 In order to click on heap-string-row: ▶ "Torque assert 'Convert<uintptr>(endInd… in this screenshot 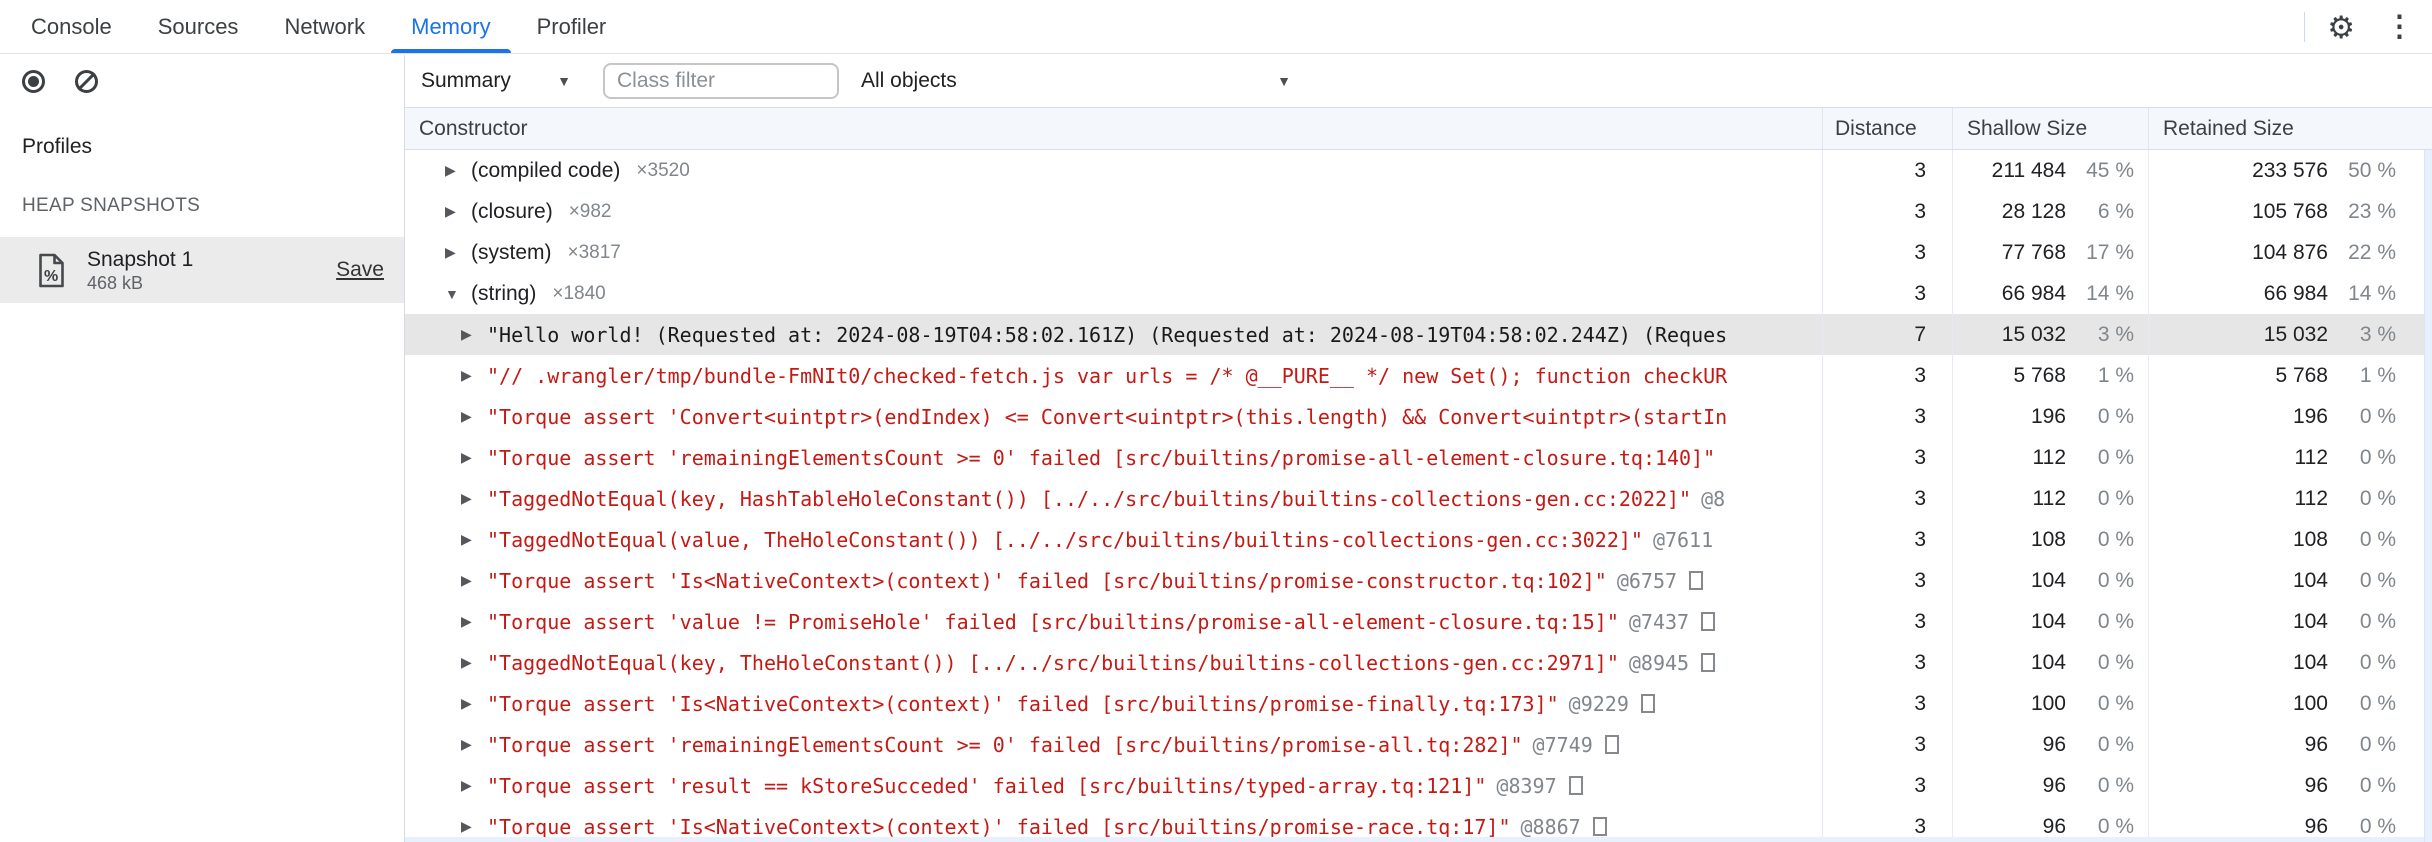, I will do `click(1418, 416)`.